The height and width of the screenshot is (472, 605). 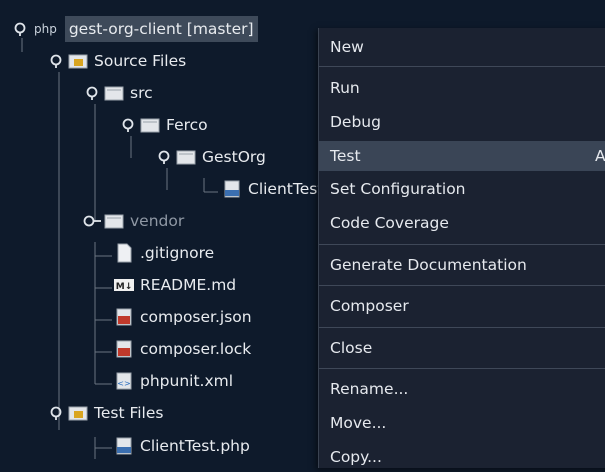 I want to click on tree-item-gitignore: .gitignore, so click(x=164, y=253).